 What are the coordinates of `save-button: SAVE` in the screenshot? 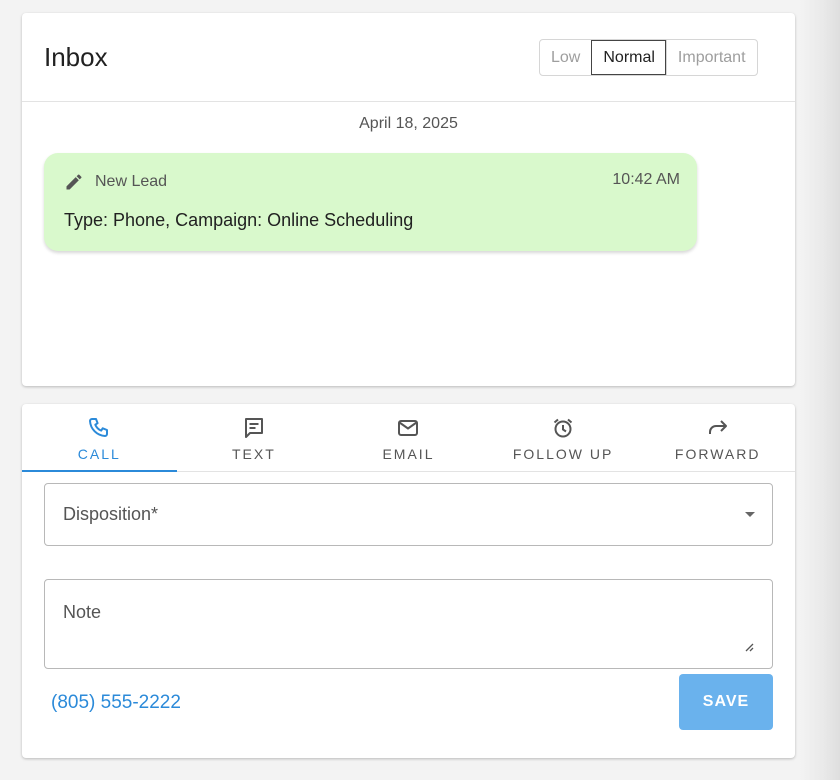 It's located at (726, 702).